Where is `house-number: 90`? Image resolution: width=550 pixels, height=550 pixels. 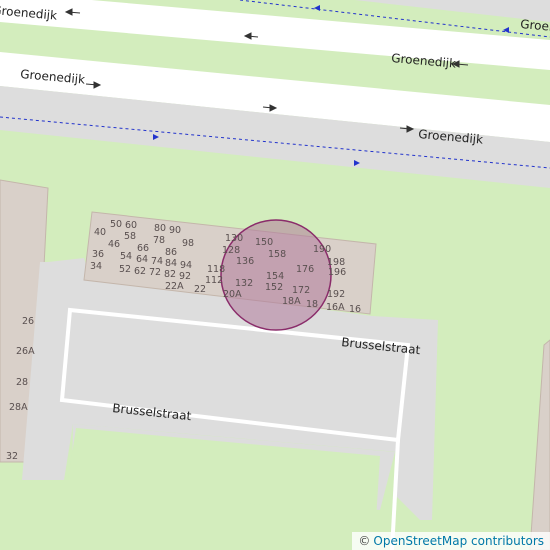 house-number: 90 is located at coordinates (175, 230).